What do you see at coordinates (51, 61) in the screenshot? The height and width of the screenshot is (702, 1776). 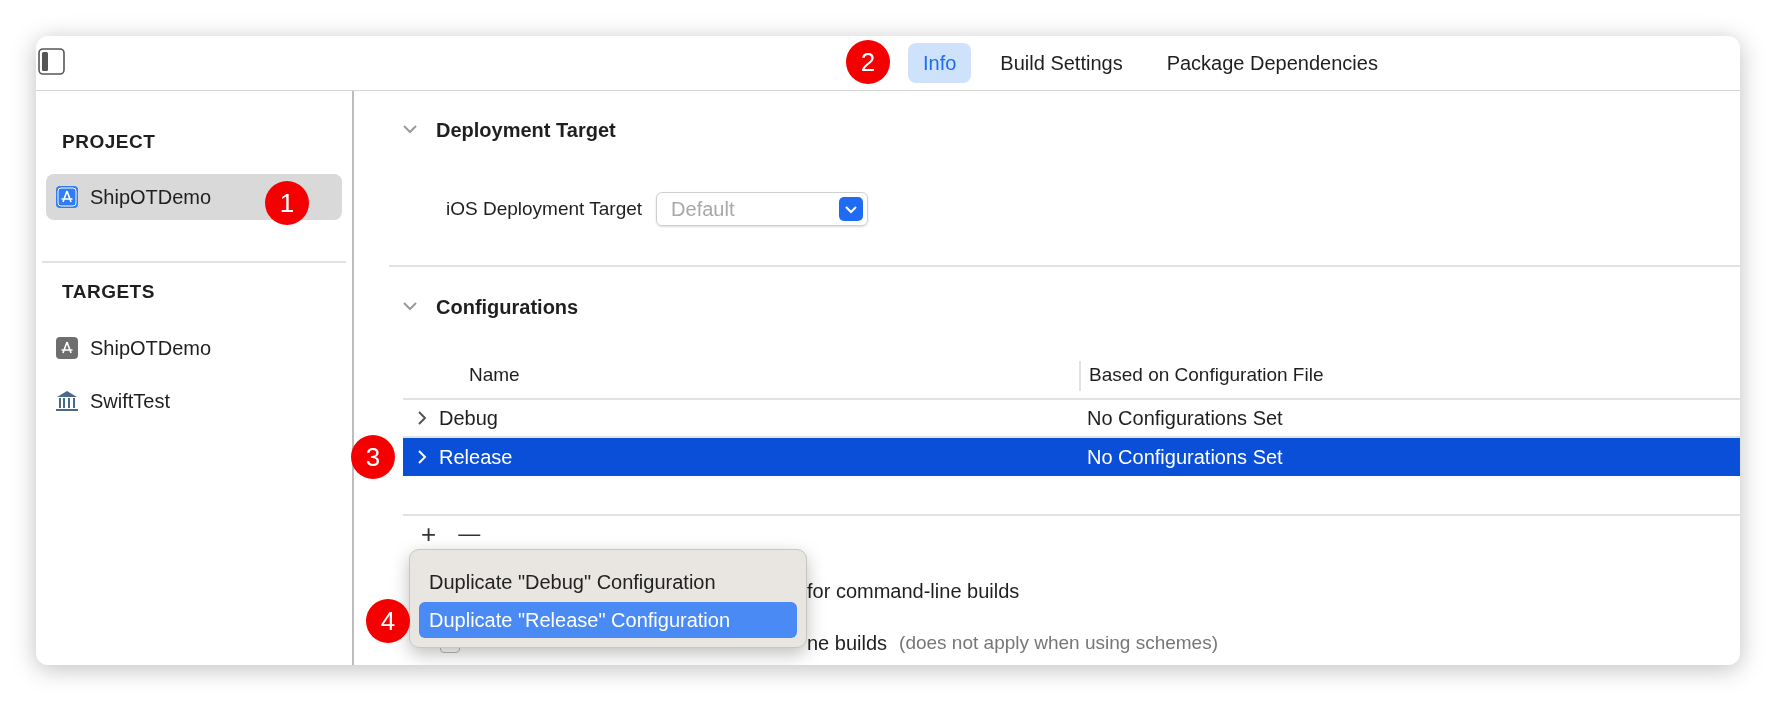 I see `sidebar-toggle-icon` at bounding box center [51, 61].